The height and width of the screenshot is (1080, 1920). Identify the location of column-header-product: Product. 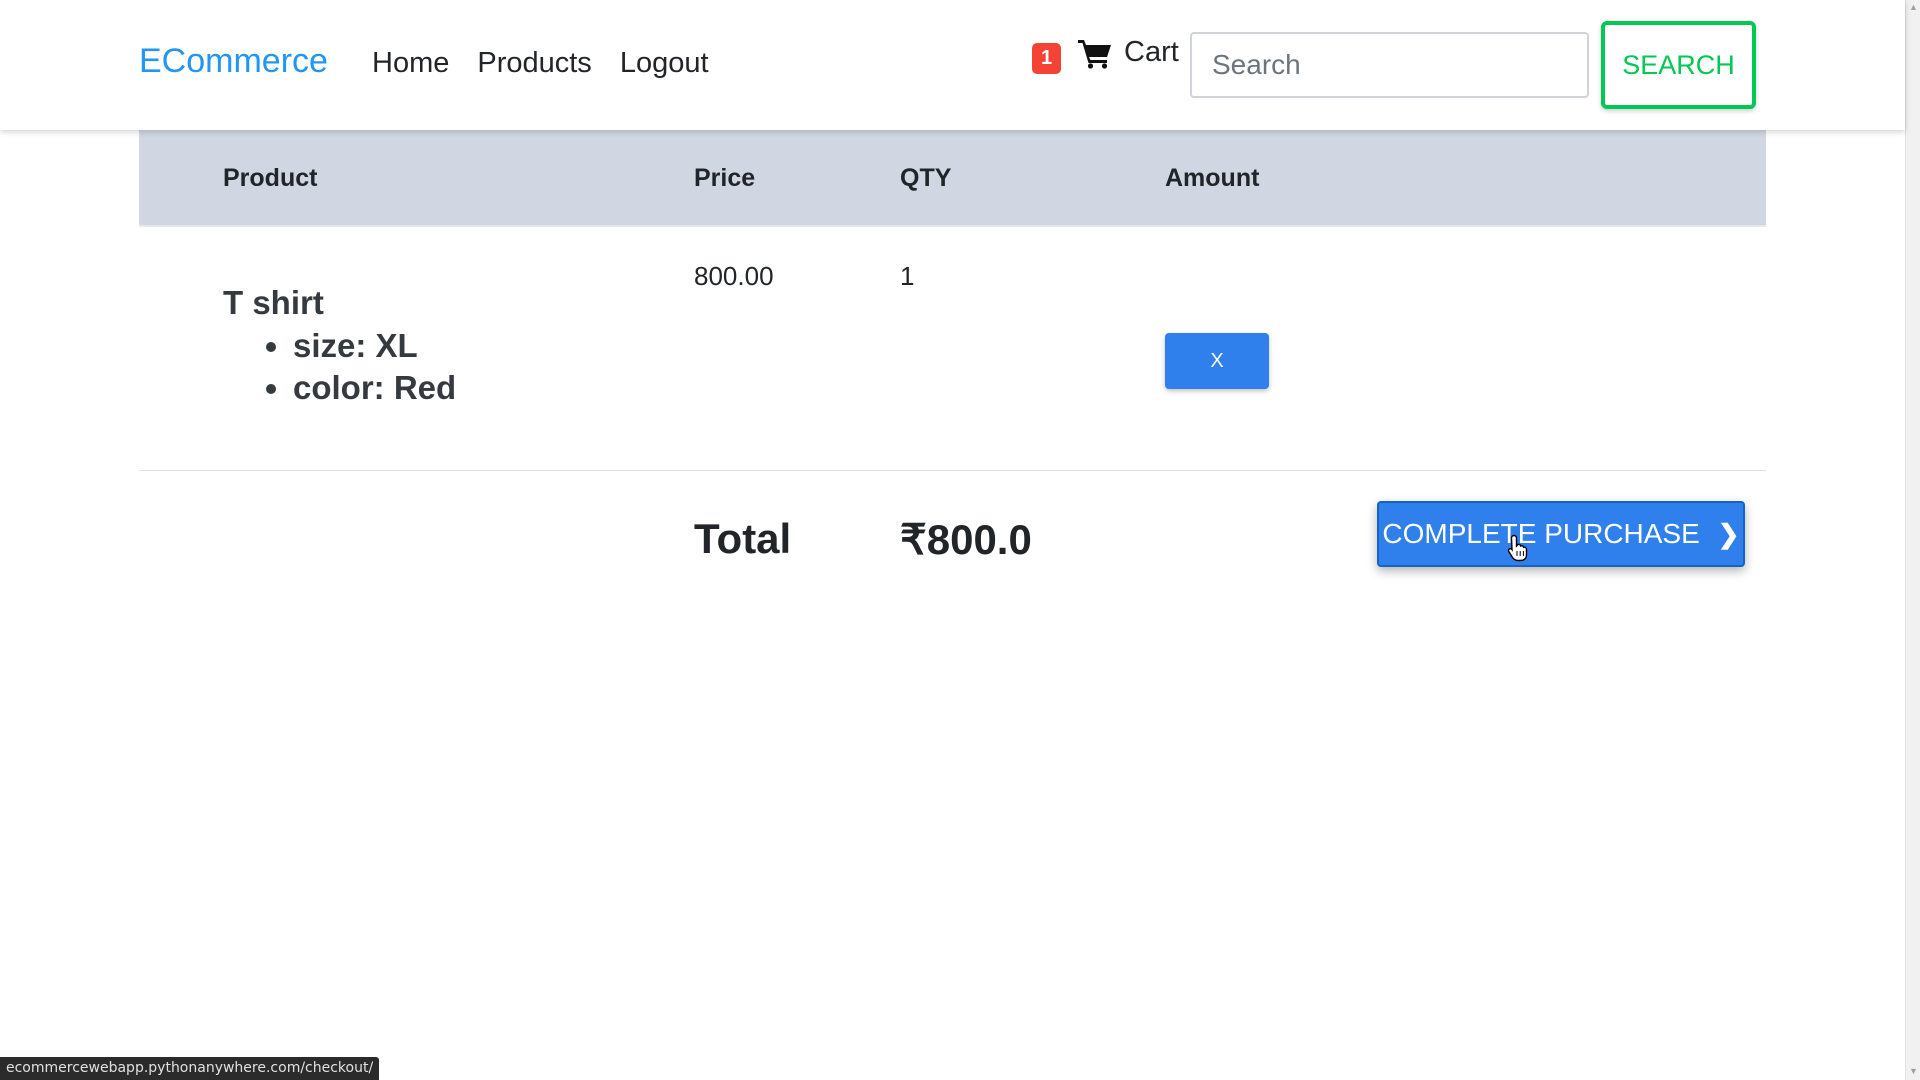
(270, 178).